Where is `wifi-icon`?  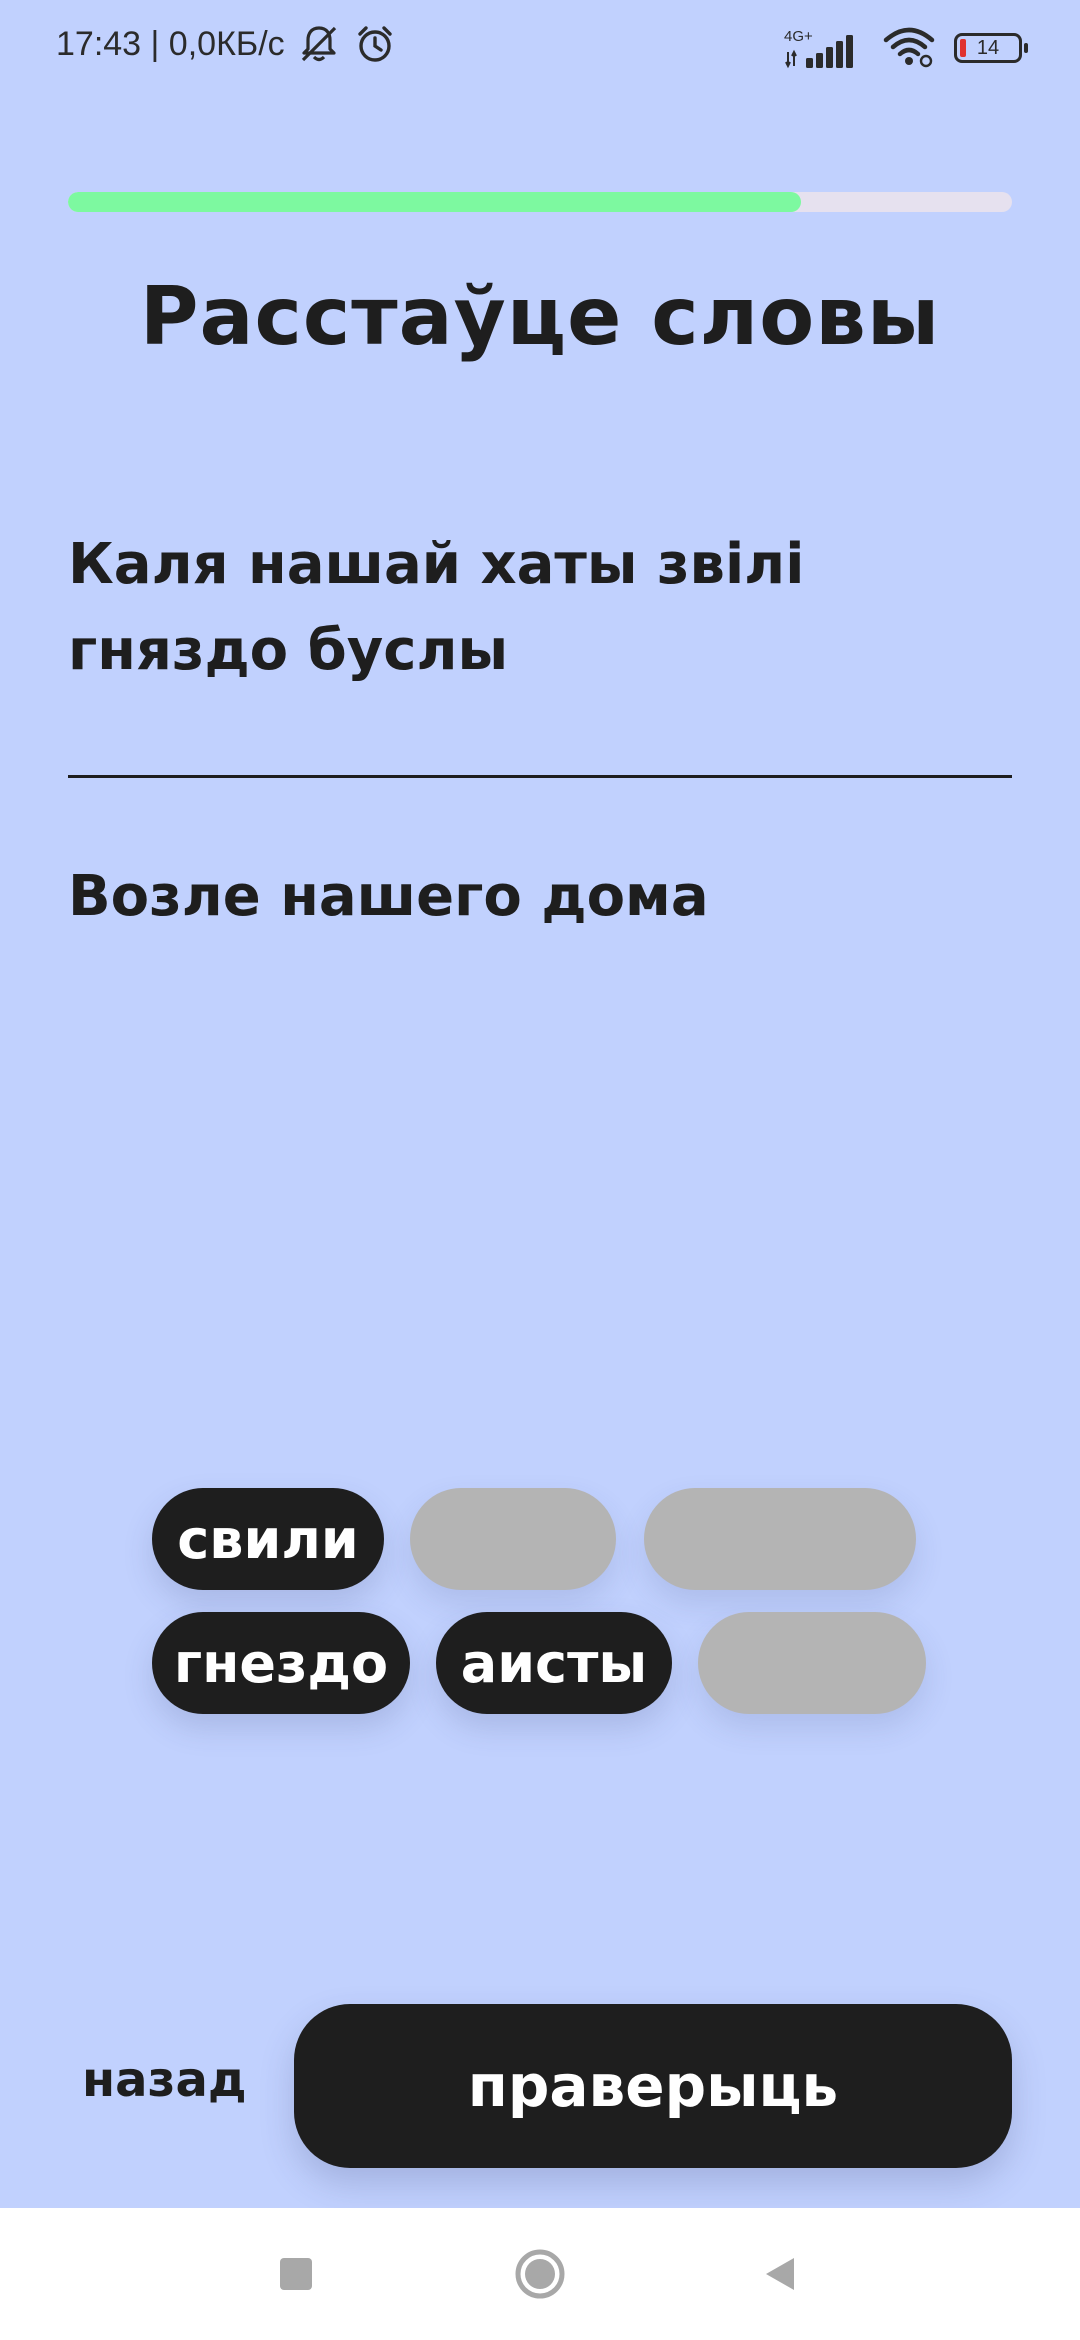 wifi-icon is located at coordinates (909, 48).